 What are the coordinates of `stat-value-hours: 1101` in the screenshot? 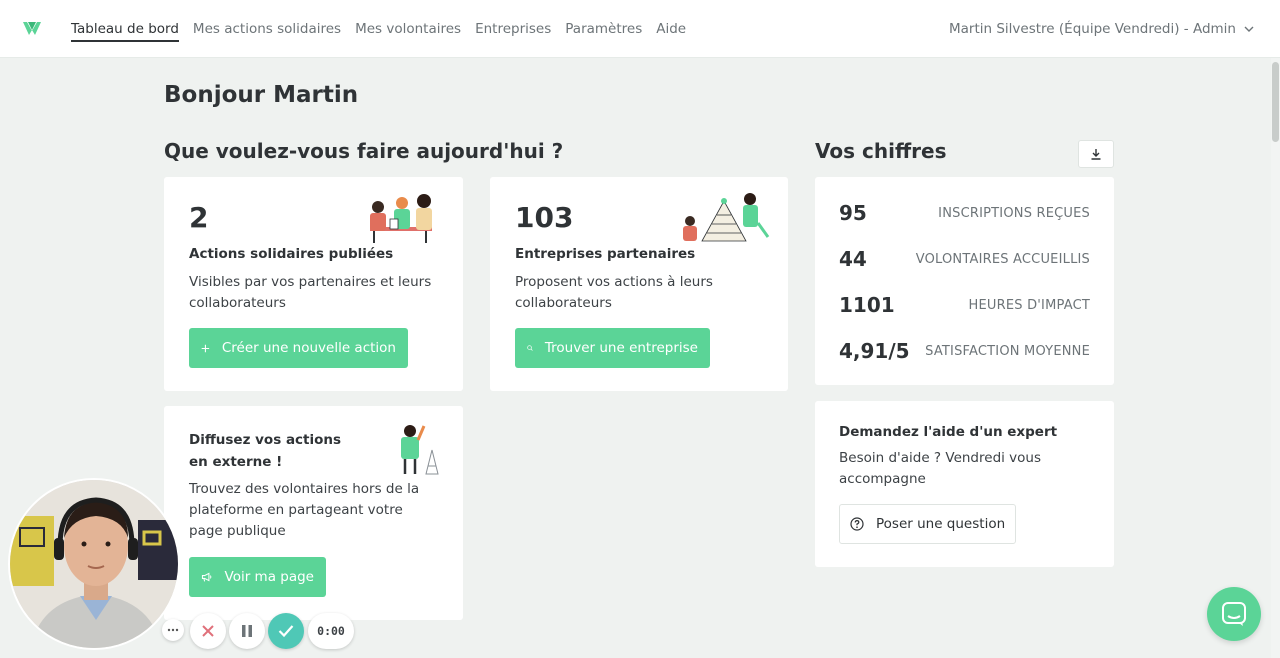 It's located at (867, 305).